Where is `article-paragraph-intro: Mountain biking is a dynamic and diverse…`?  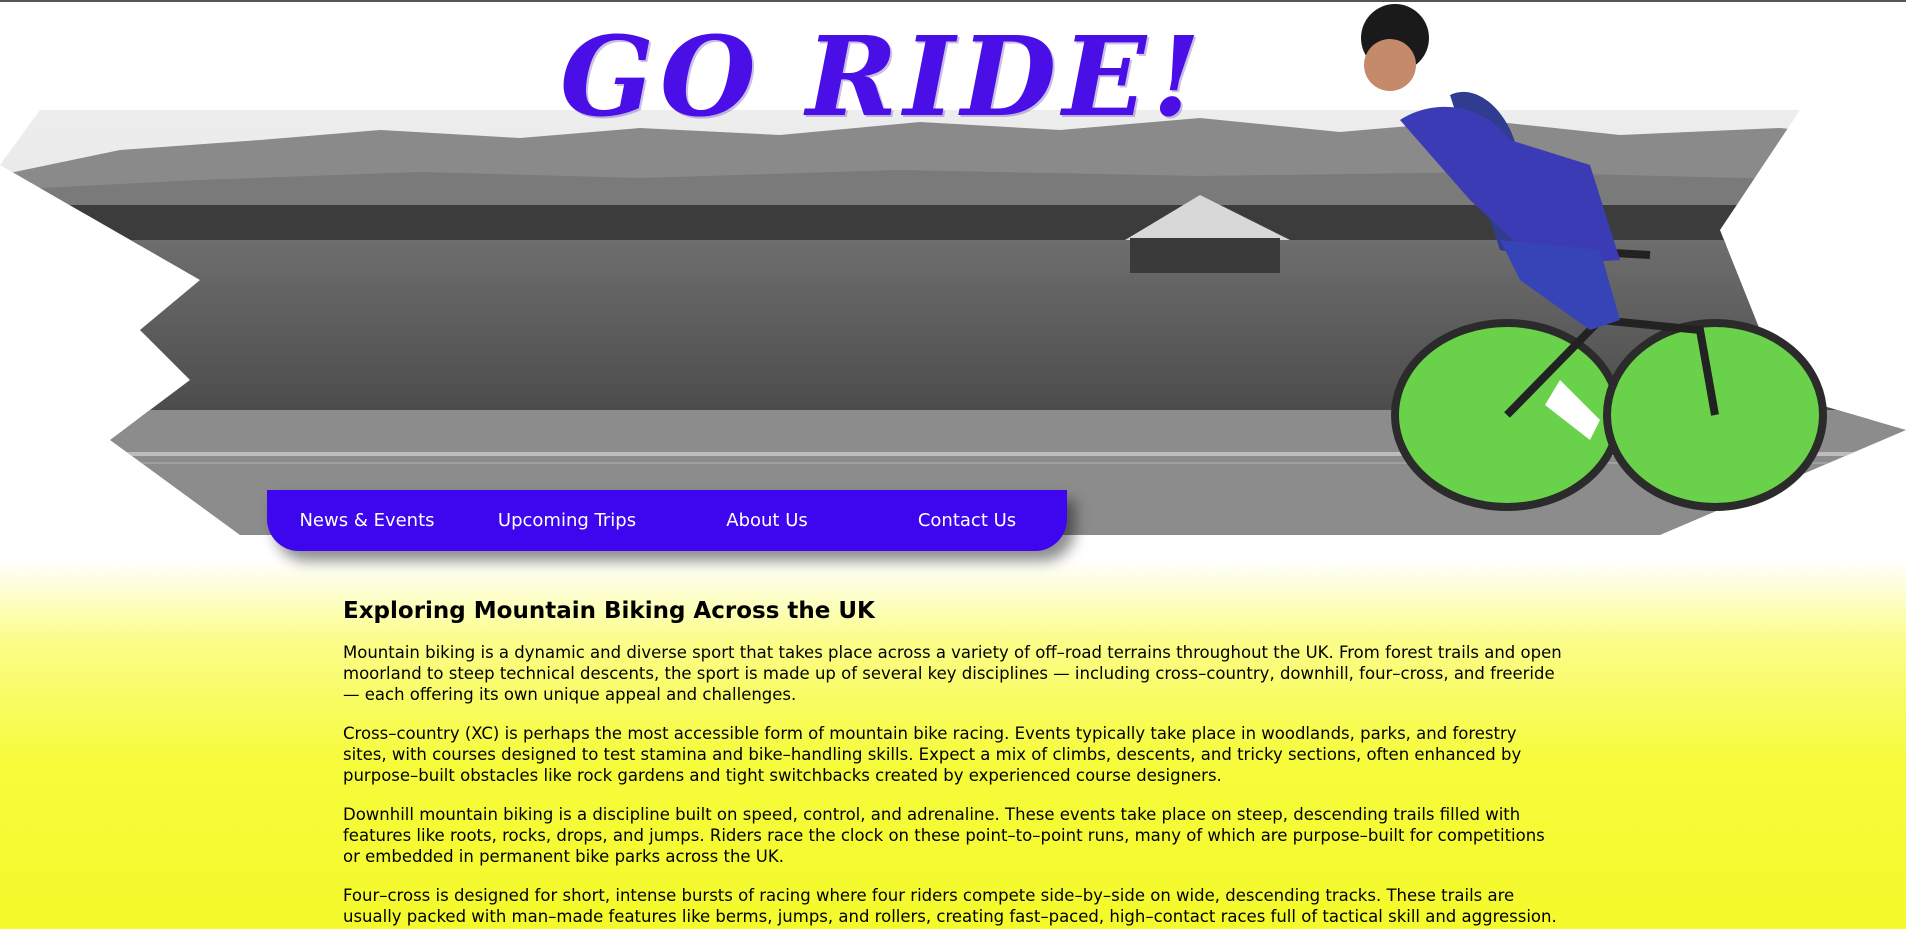 article-paragraph-intro: Mountain biking is a dynamic and diverse… is located at coordinates (952, 673).